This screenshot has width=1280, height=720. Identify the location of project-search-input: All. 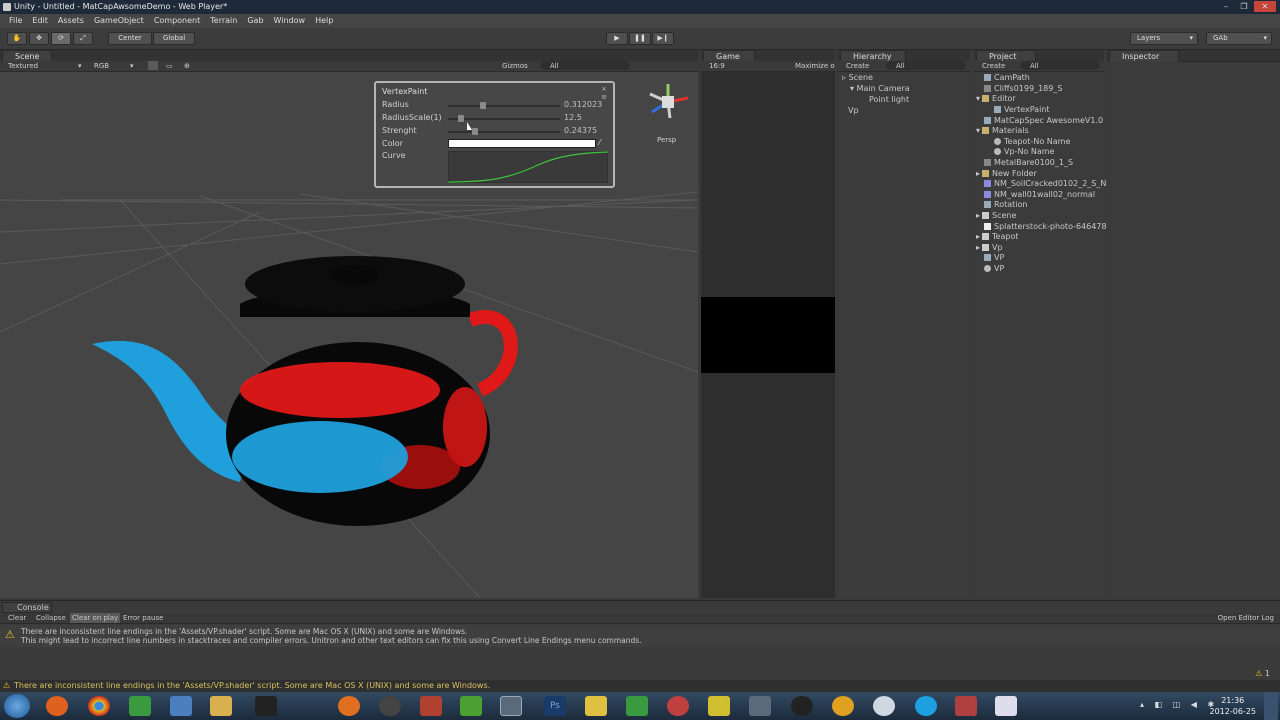
(1060, 65).